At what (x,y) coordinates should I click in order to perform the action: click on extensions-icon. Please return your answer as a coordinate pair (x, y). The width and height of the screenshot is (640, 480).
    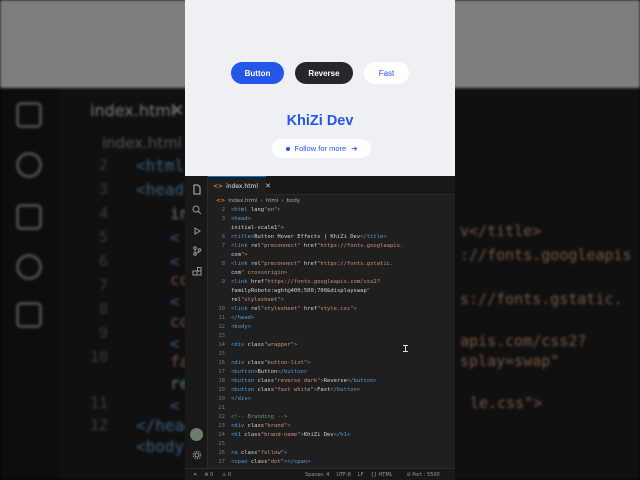
    Looking at the image, I should click on (196, 271).